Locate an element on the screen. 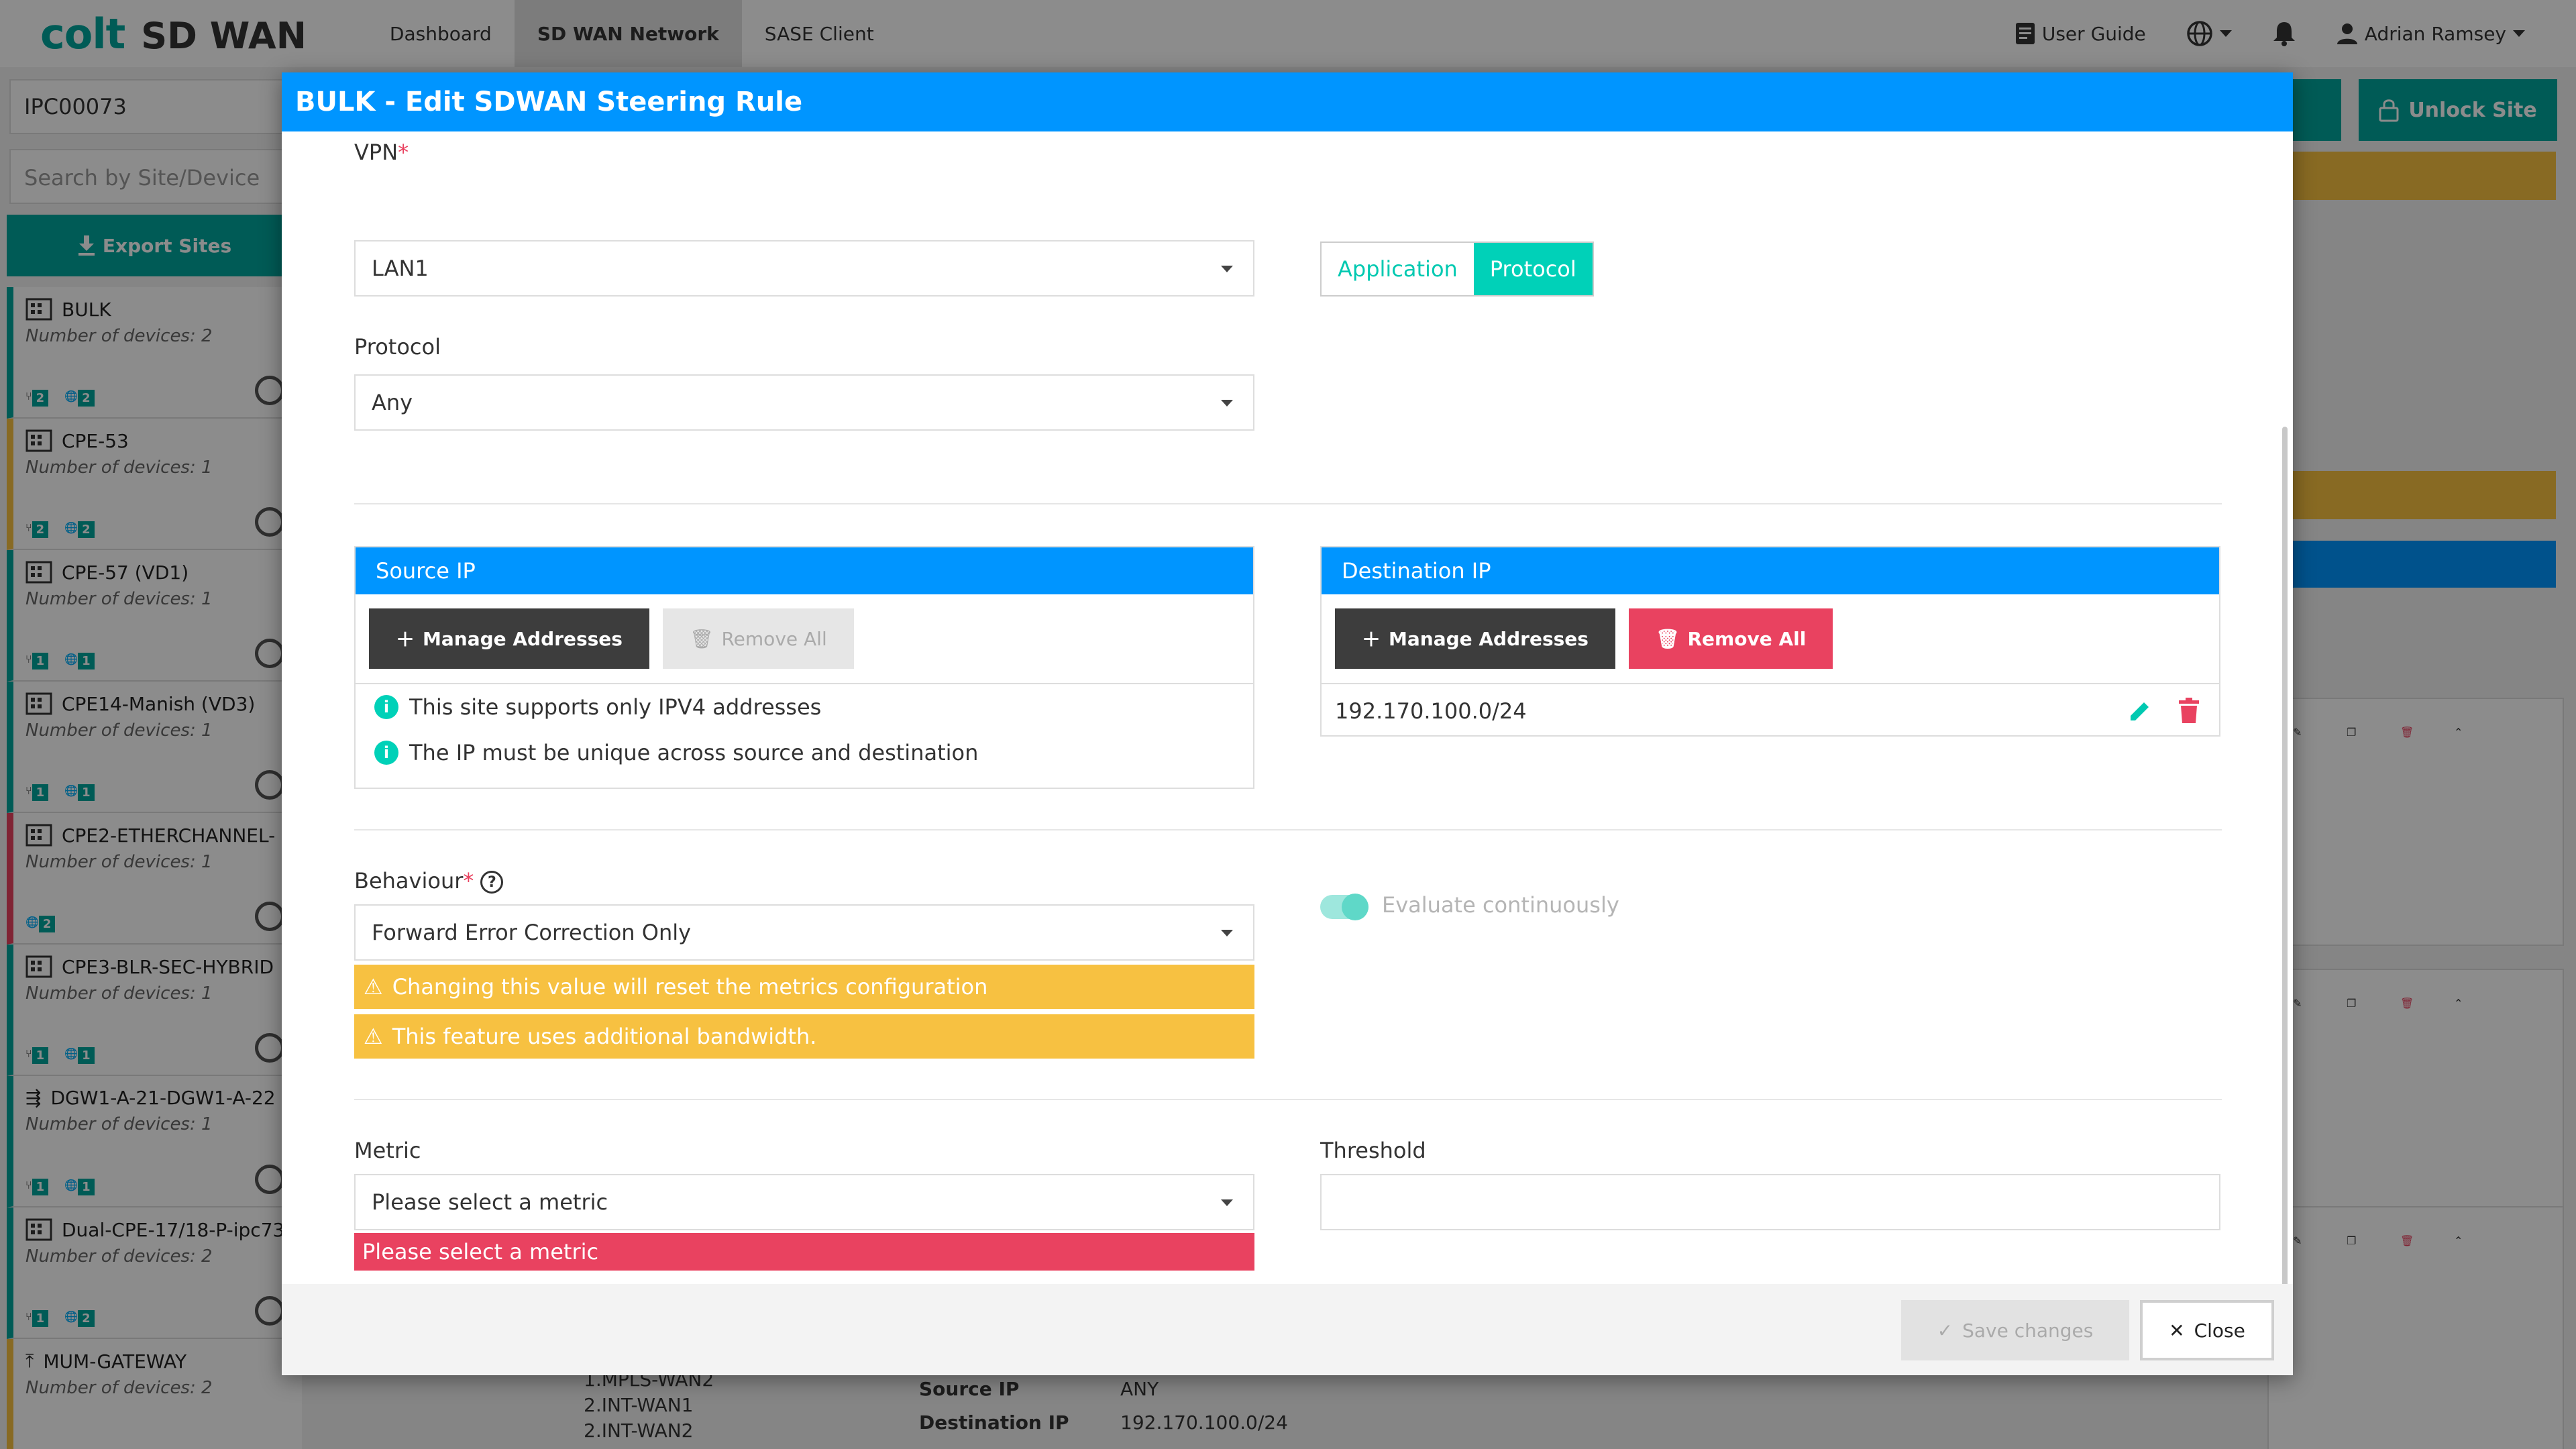  modal-scrollbar is located at coordinates (2285, 893).